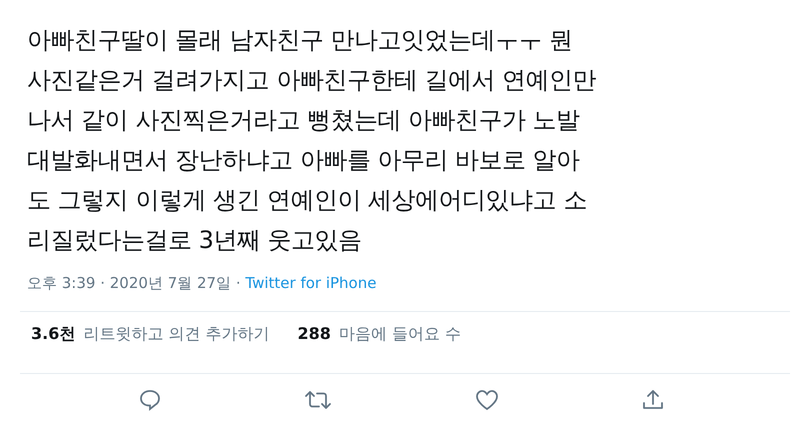  Describe the element at coordinates (314, 334) in the screenshot. I see `stat-count: 288` at that location.